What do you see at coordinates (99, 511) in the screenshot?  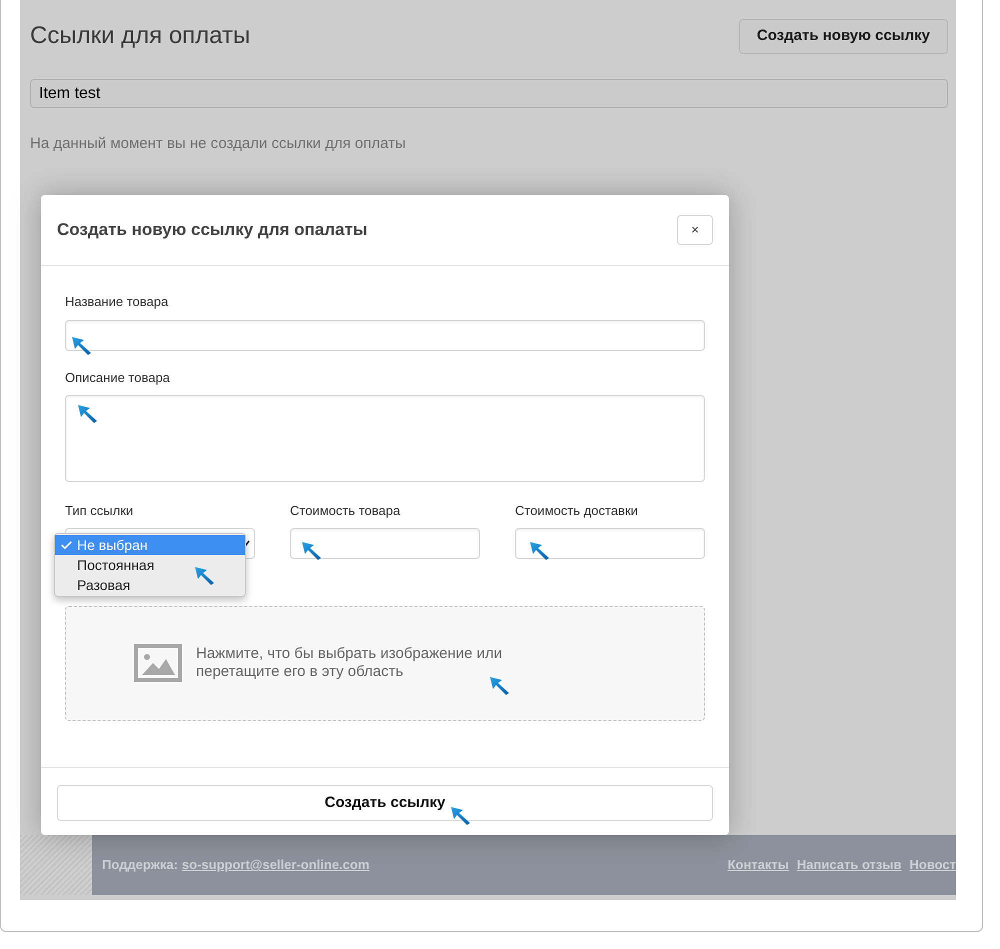 I see `field-label: Тип ссылки` at bounding box center [99, 511].